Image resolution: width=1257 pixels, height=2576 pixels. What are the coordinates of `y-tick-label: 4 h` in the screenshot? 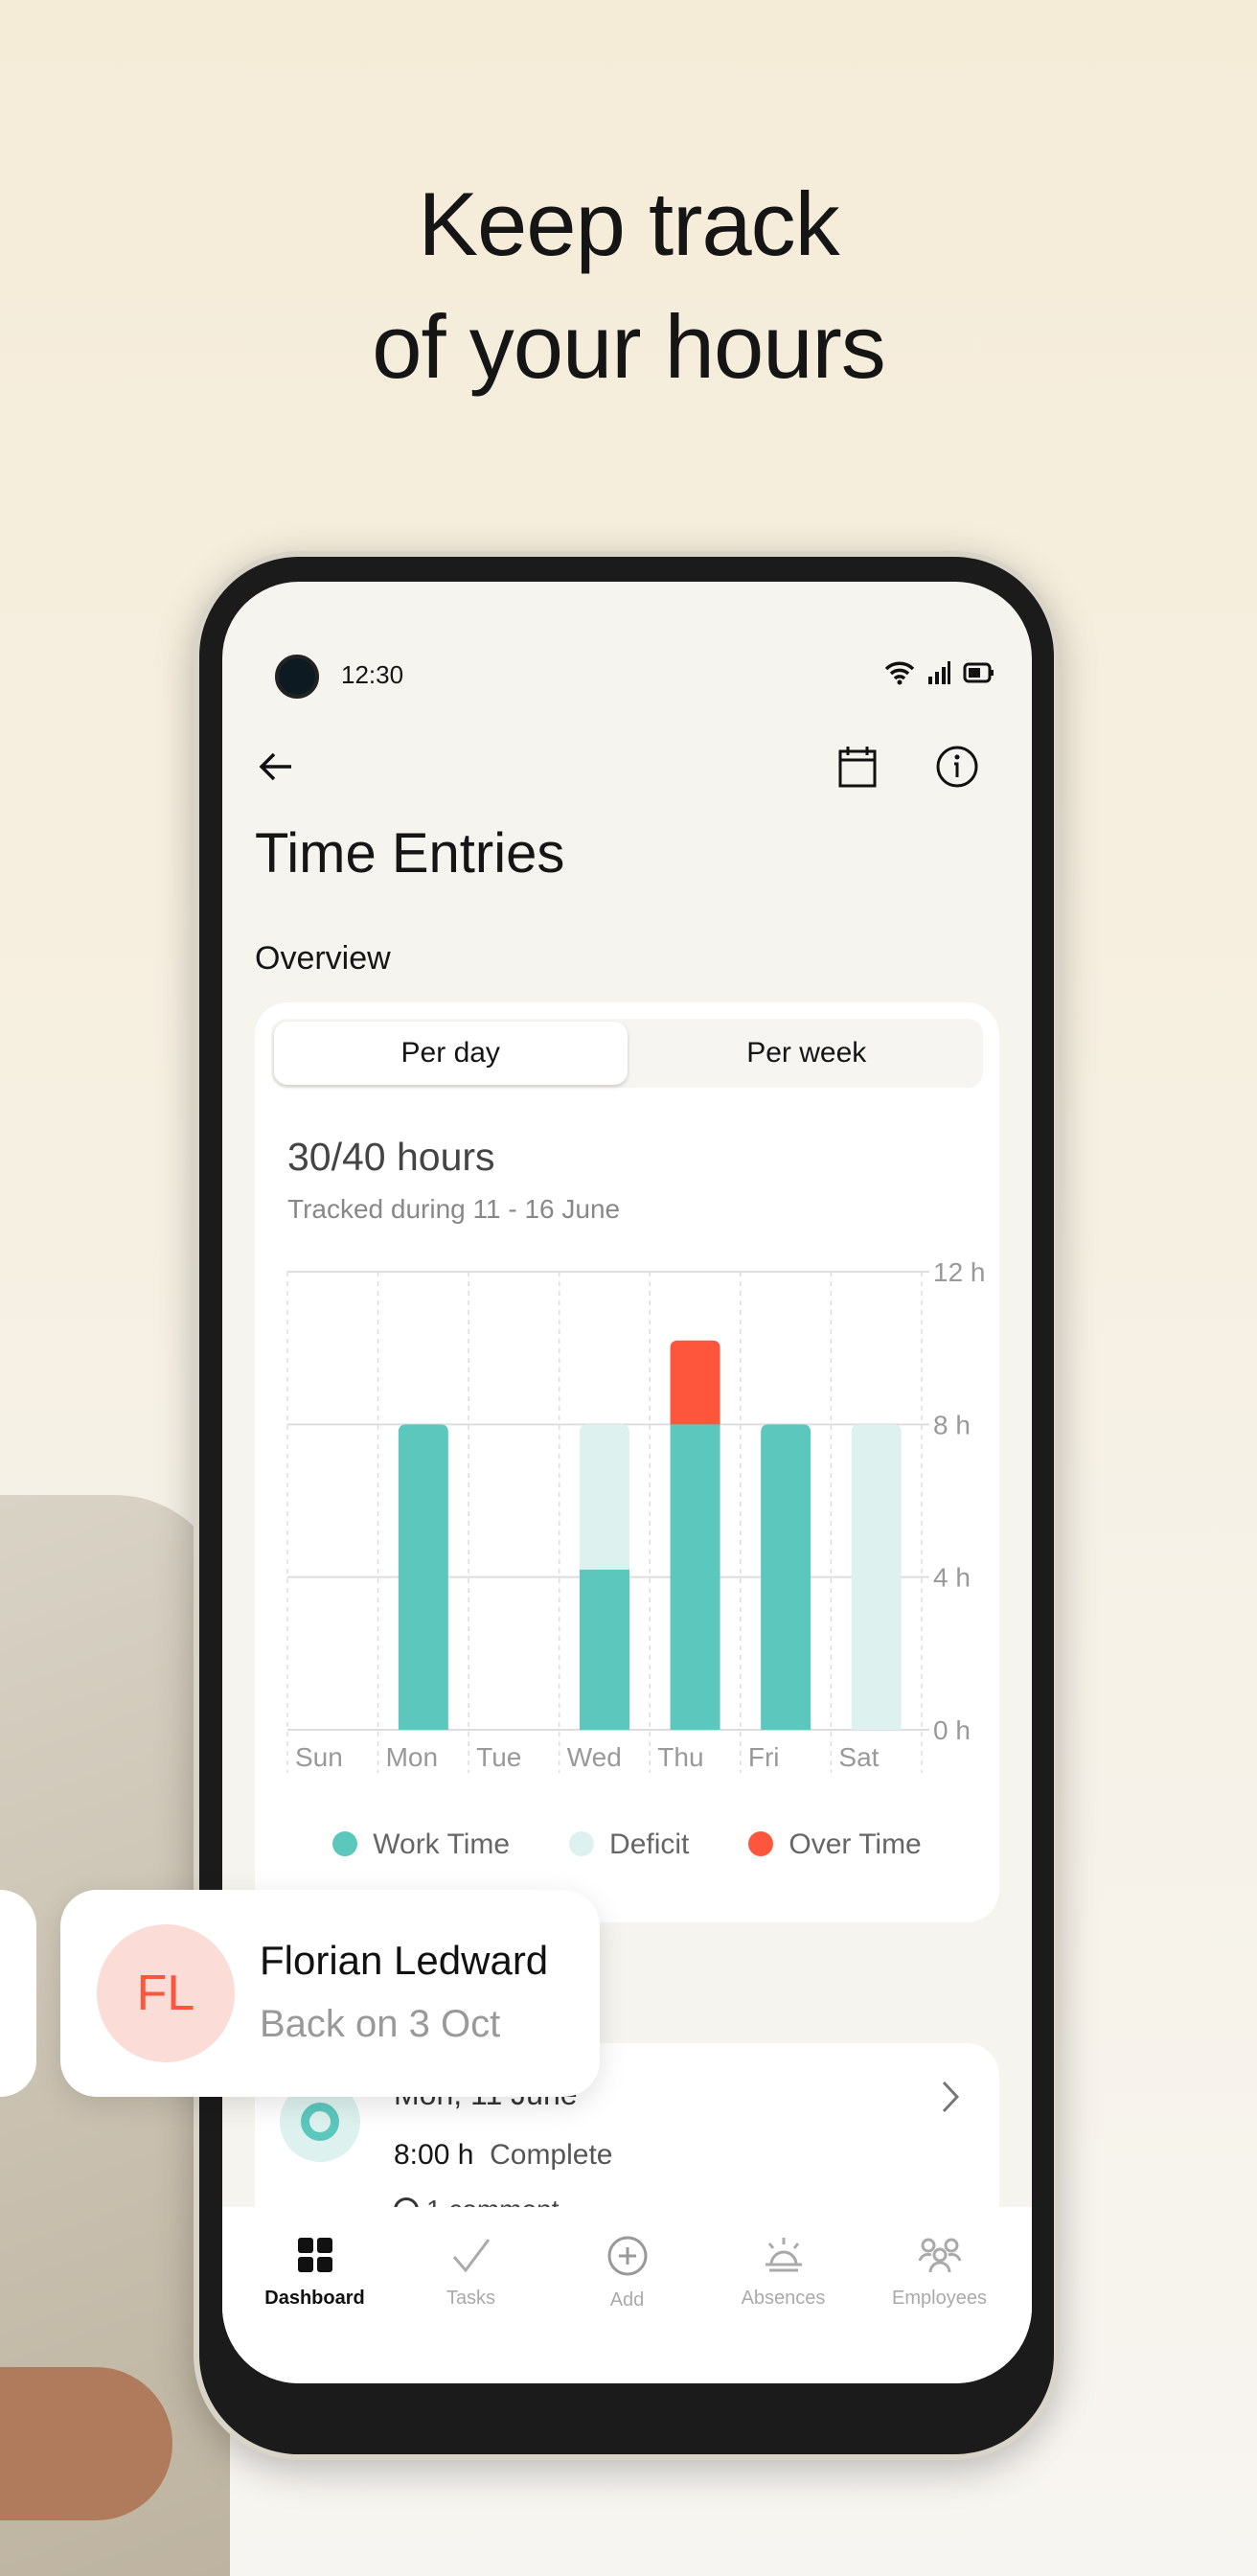 It's located at (952, 1578).